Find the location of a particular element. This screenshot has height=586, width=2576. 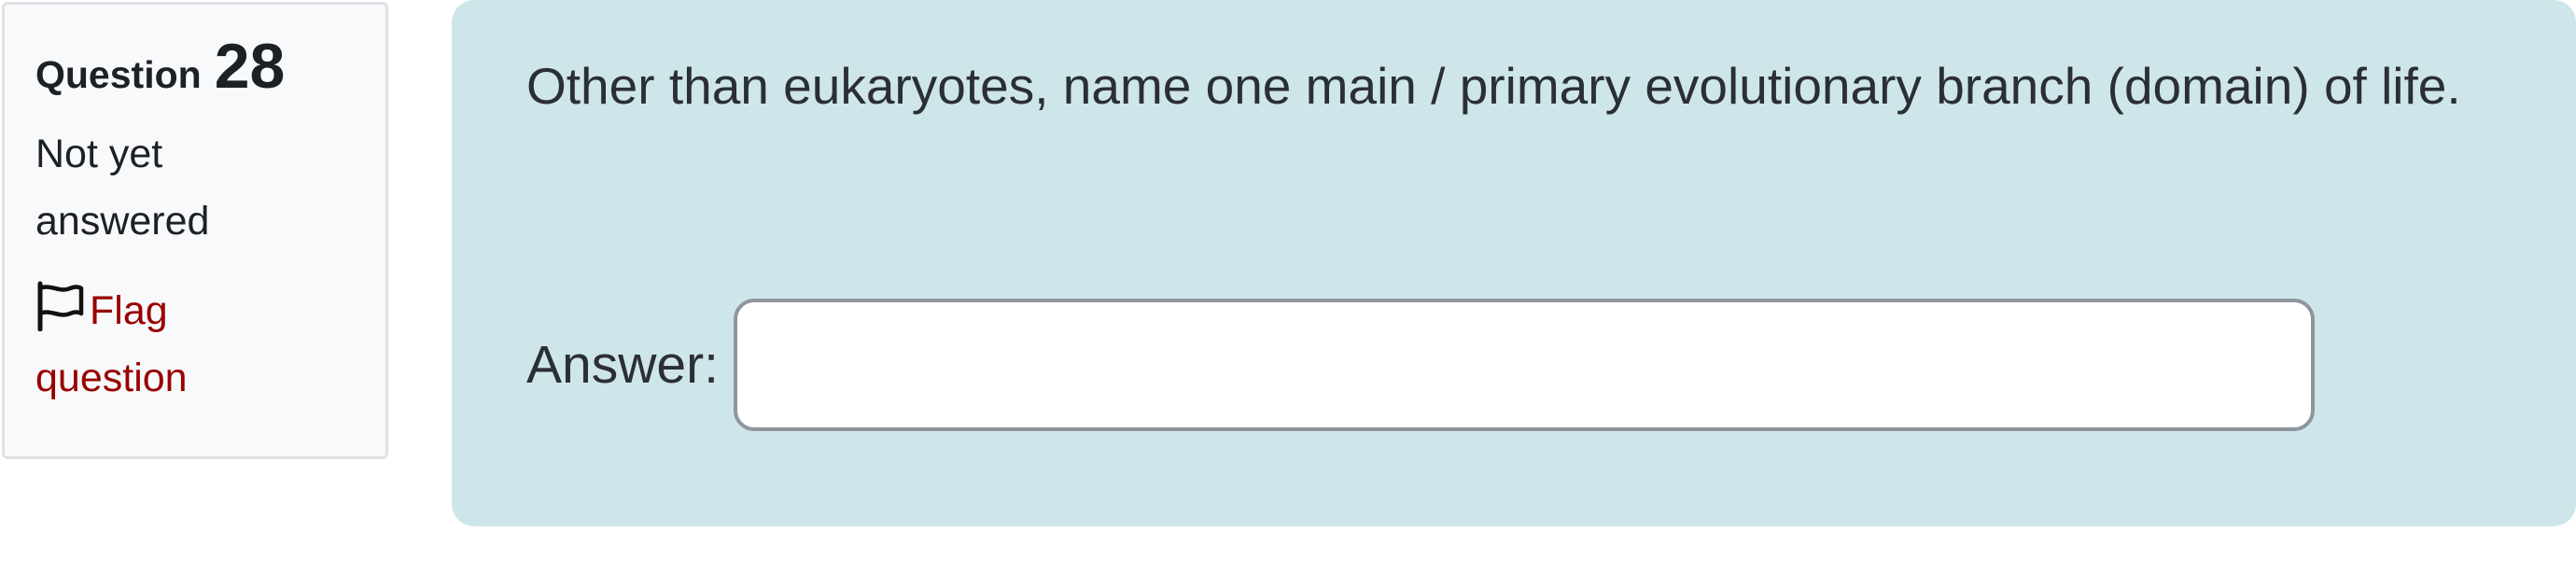

answer-input is located at coordinates (1524, 365).